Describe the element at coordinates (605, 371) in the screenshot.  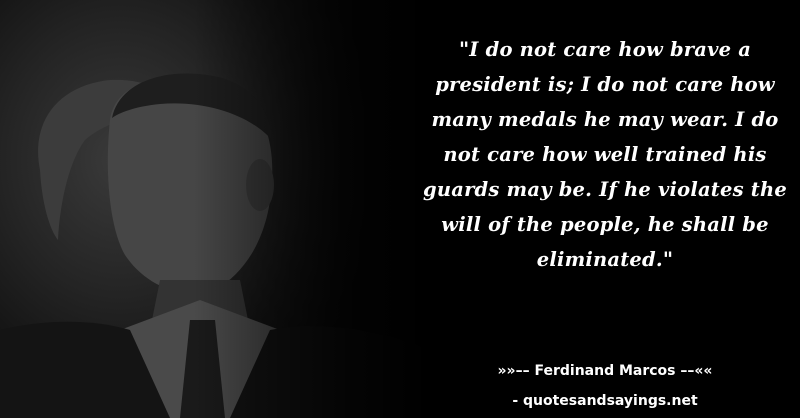
I see `author-line: »»–– Ferdinand Marcos ––««` at that location.